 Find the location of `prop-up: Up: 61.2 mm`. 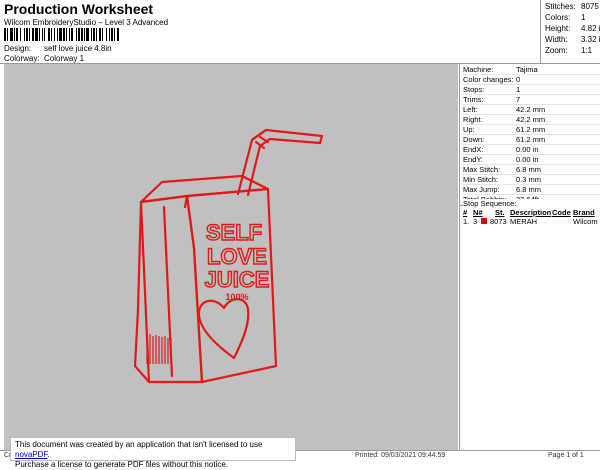

prop-up: Up: 61.2 mm is located at coordinates (531, 130).